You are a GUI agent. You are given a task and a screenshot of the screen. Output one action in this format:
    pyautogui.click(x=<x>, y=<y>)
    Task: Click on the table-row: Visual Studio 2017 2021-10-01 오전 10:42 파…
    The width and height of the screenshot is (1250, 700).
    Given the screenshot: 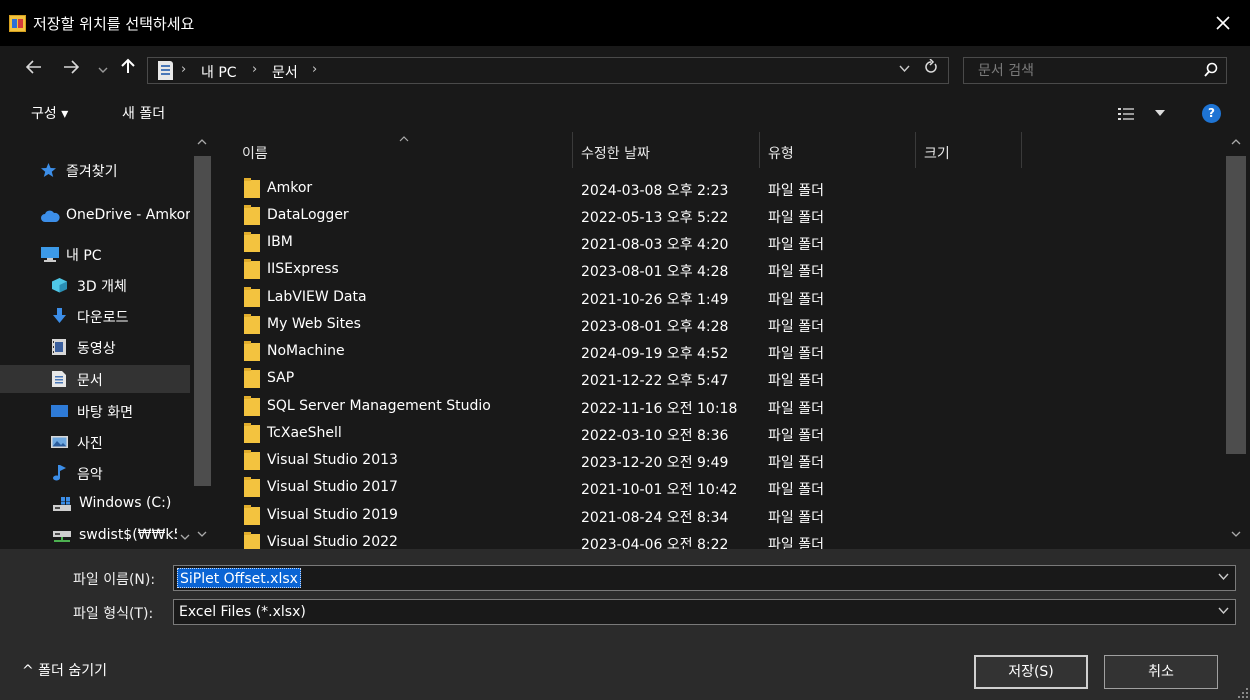 What is the action you would take?
    pyautogui.click(x=715, y=488)
    